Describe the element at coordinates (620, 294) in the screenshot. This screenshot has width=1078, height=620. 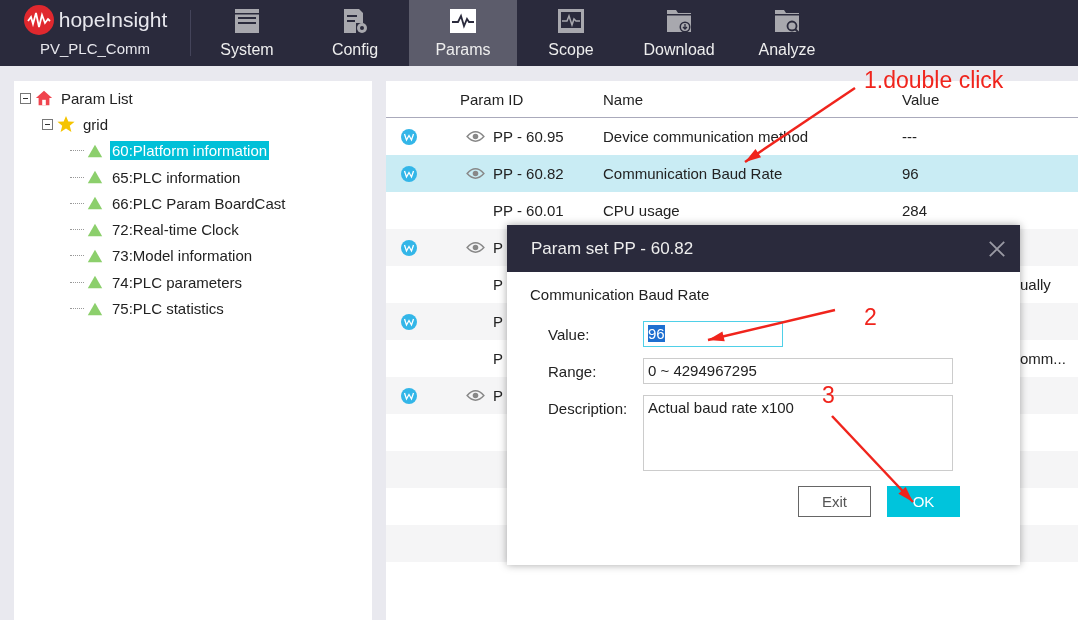
I see `parameter-name: Communication Baud Rate` at that location.